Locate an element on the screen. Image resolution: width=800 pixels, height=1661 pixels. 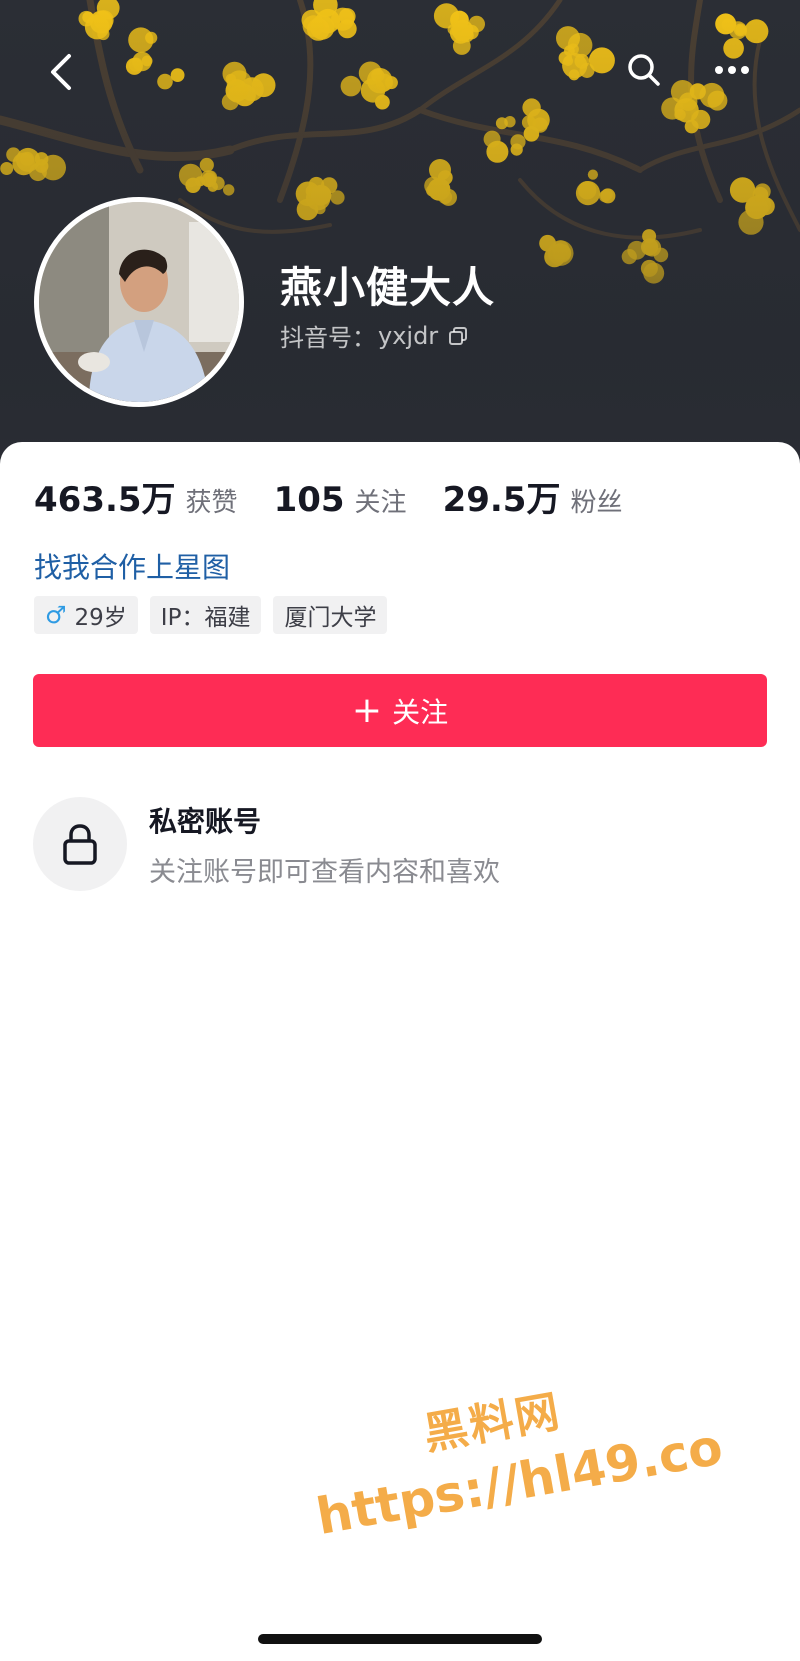
tag-school: 厦门大学 is located at coordinates (330, 615).